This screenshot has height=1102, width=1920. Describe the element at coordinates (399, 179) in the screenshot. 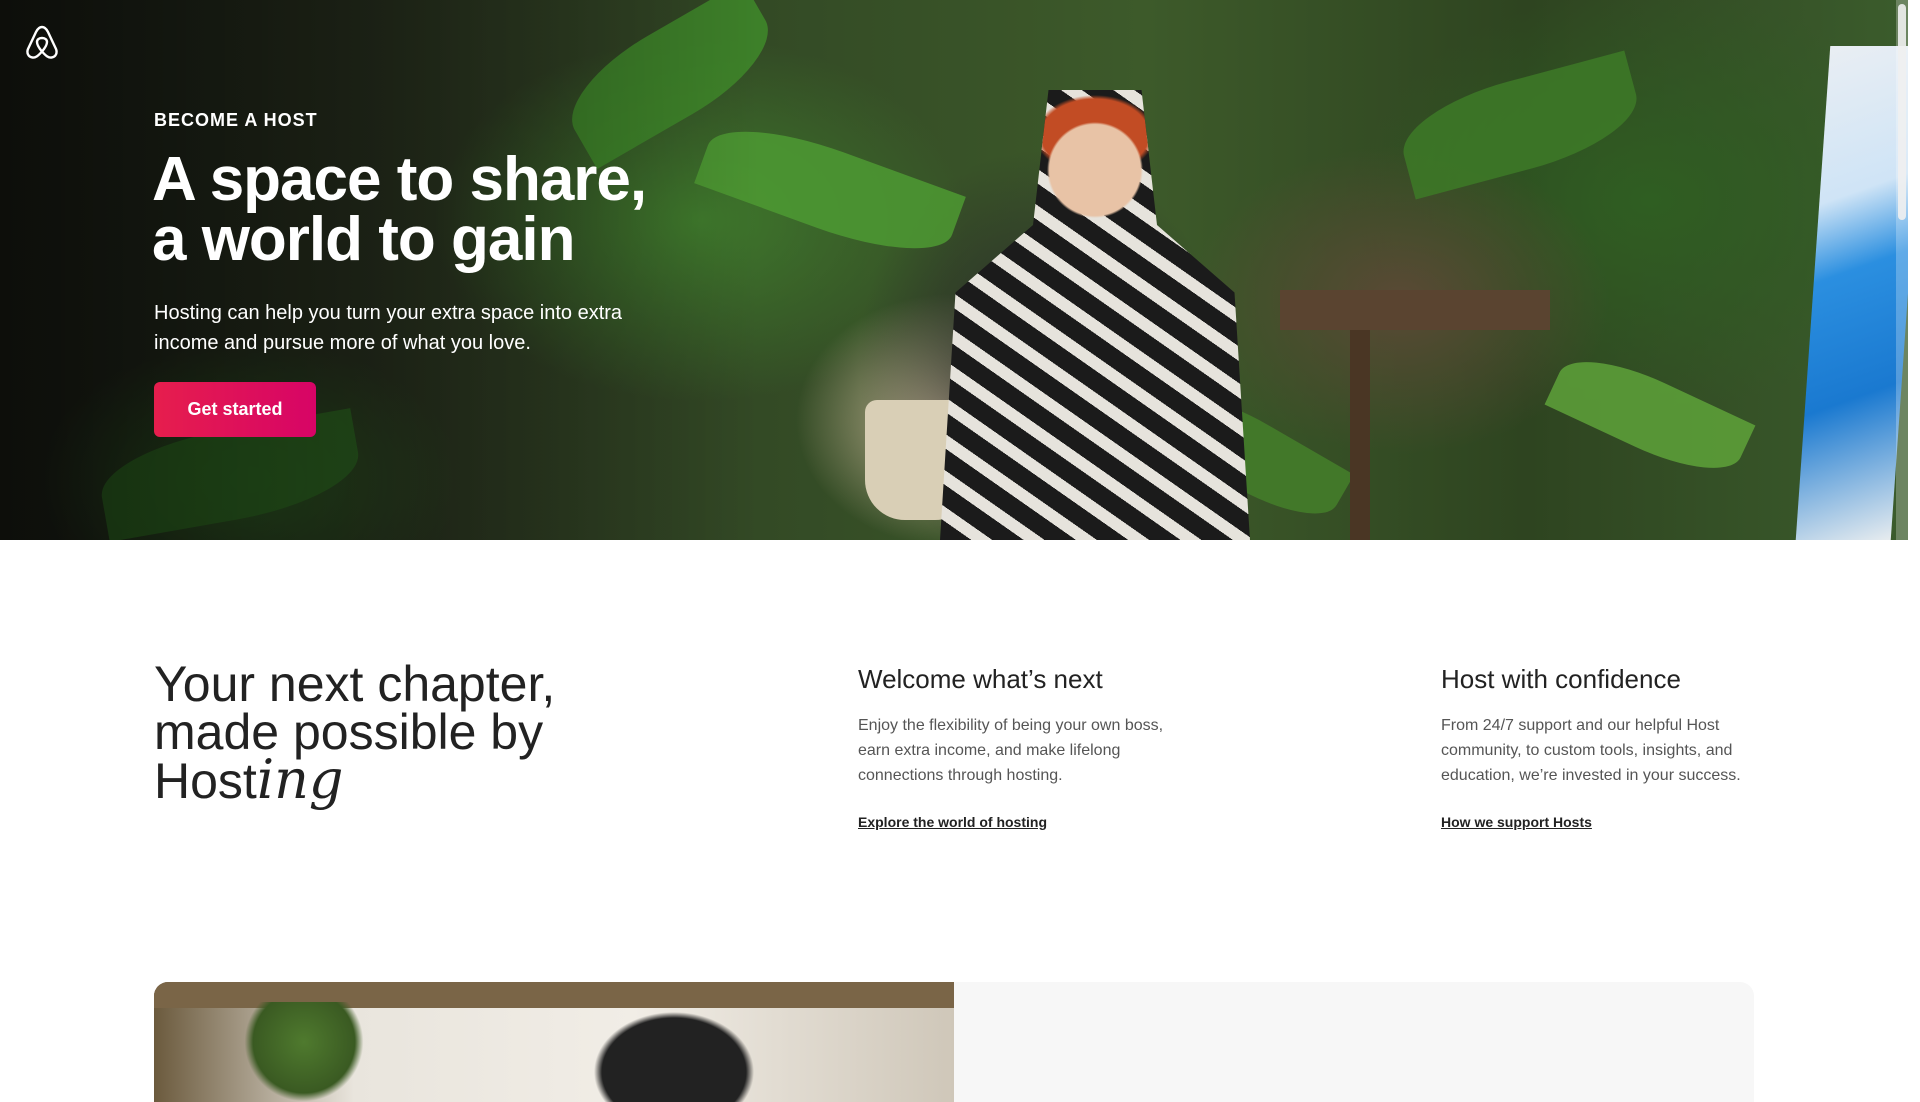

I see `hero-title-line-1: A space to share,` at that location.